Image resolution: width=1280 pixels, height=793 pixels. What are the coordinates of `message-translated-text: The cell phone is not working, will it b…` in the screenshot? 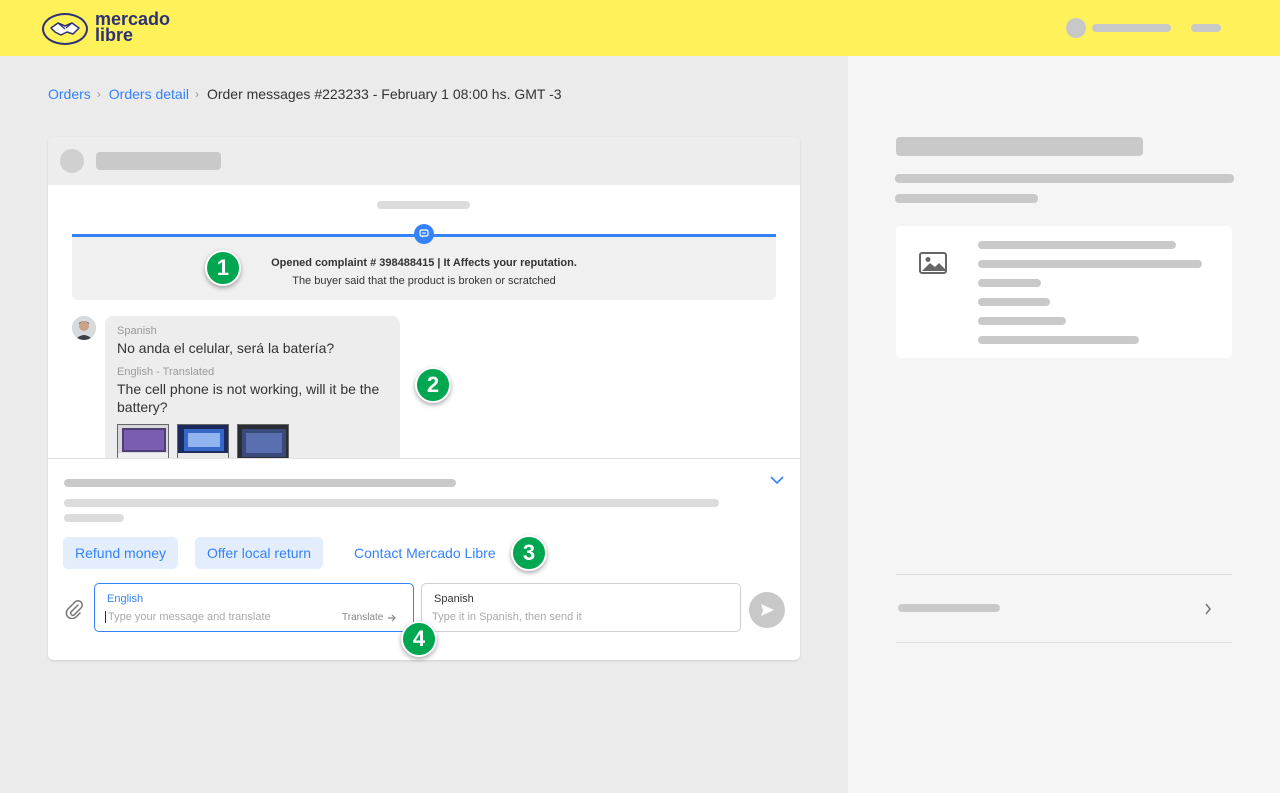 It's located at (248, 398).